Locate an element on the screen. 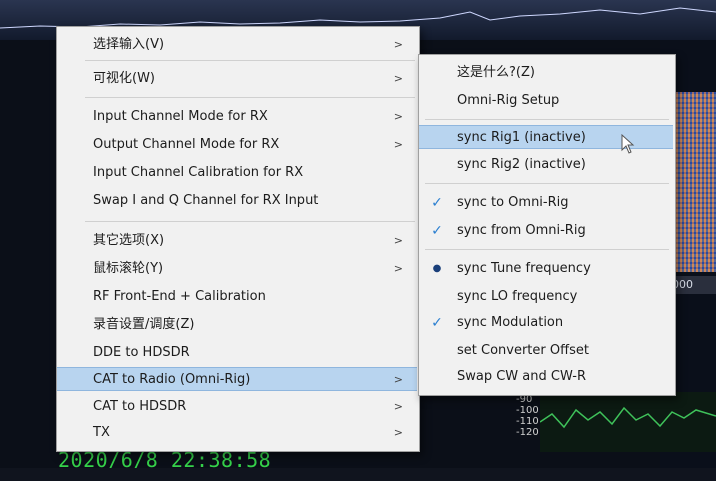 Image resolution: width=716 pixels, height=481 pixels. submenu-item-swap-cw: Swap CW and CW-R is located at coordinates (546, 377).